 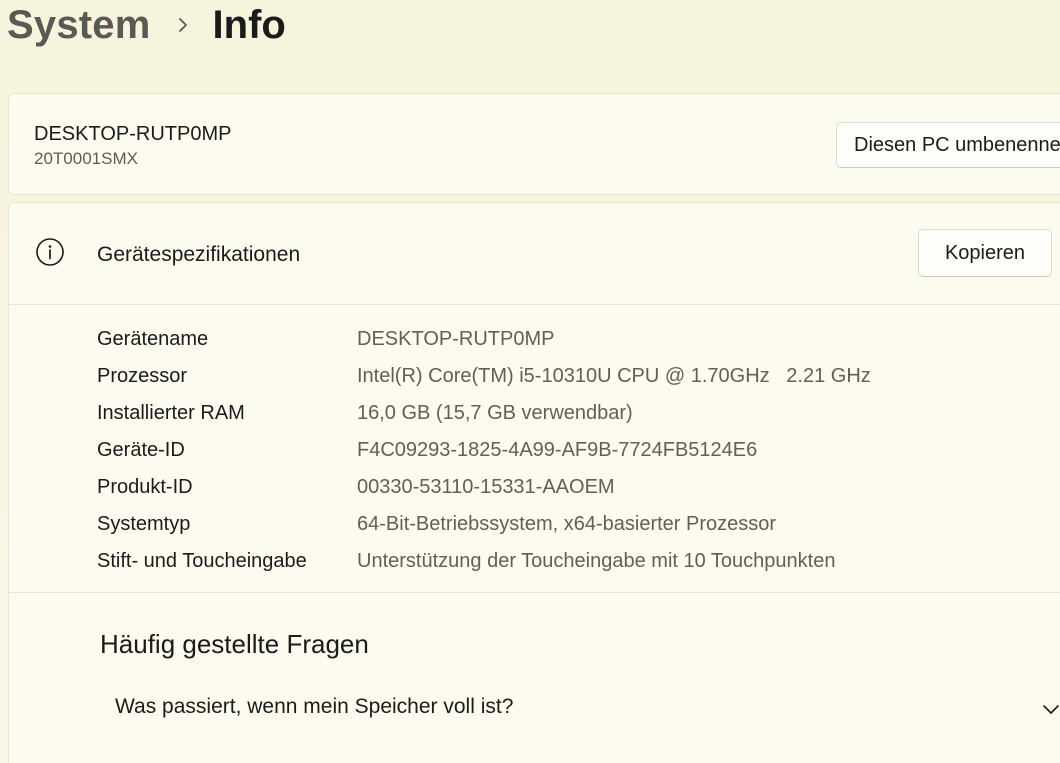 What do you see at coordinates (249, 25) in the screenshot?
I see `page-title: Info` at bounding box center [249, 25].